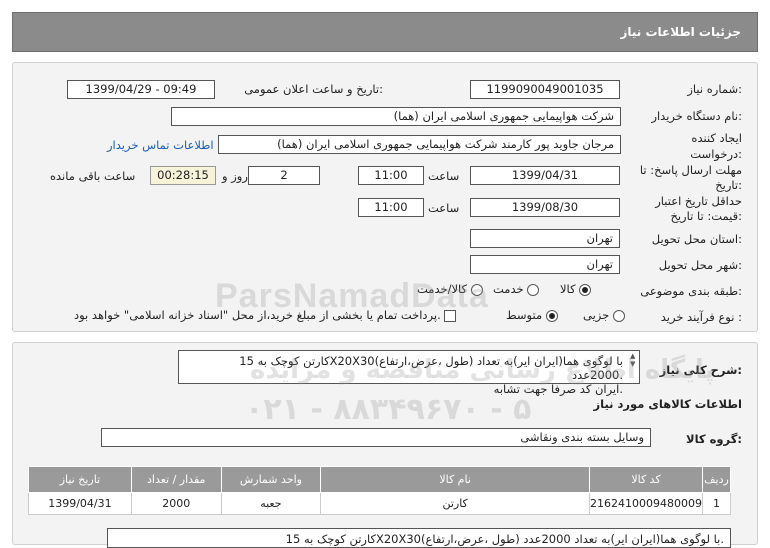 This screenshot has height=548, width=770. Describe the element at coordinates (714, 89) in the screenshot. I see `need-number-label: شماره نیاز:` at that location.